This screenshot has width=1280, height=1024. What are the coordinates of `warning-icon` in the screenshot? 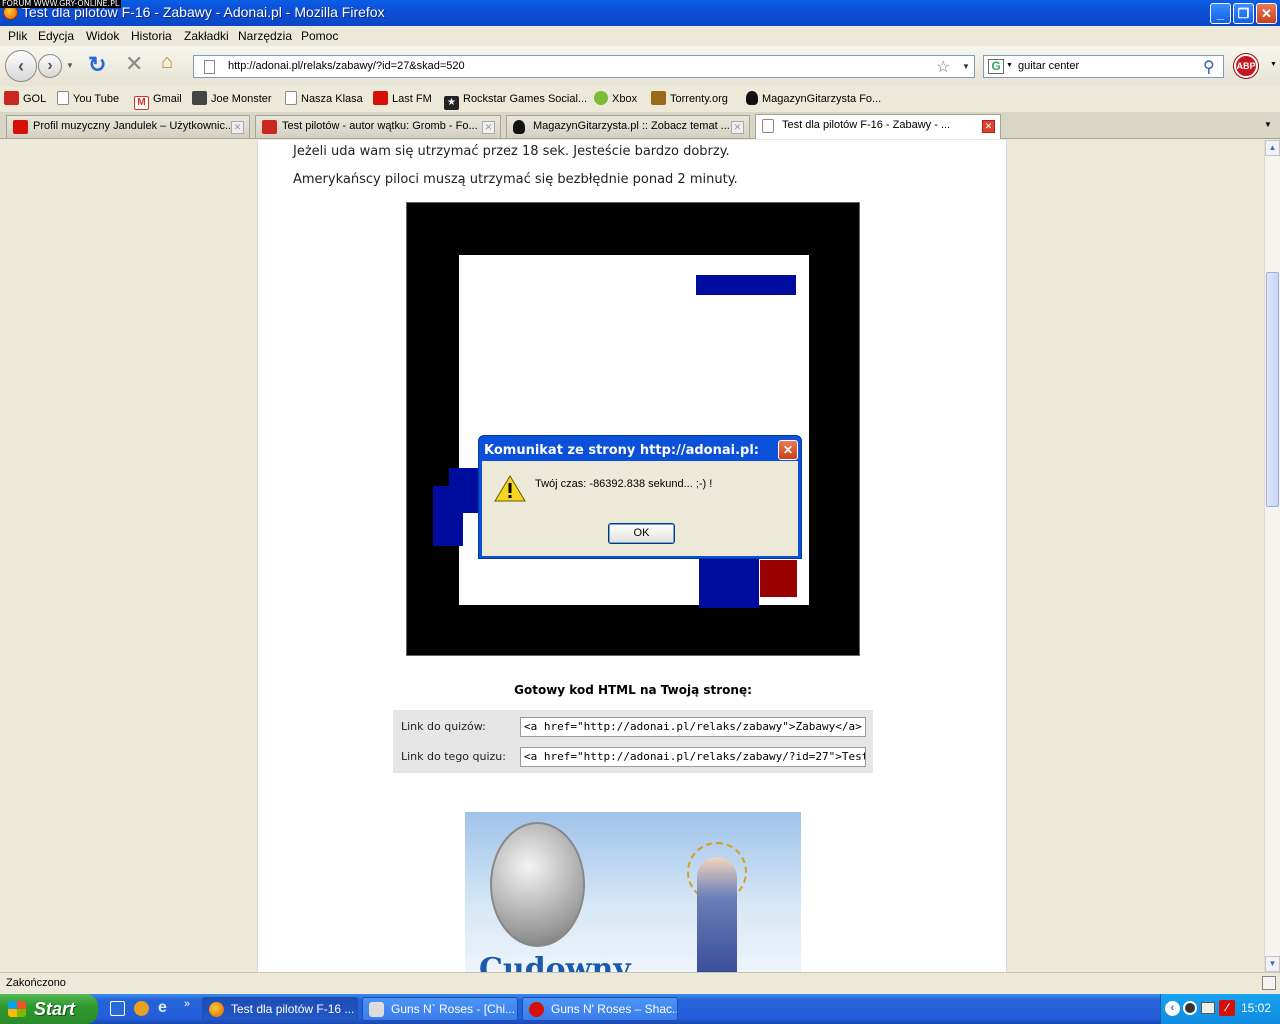 It's located at (510, 488).